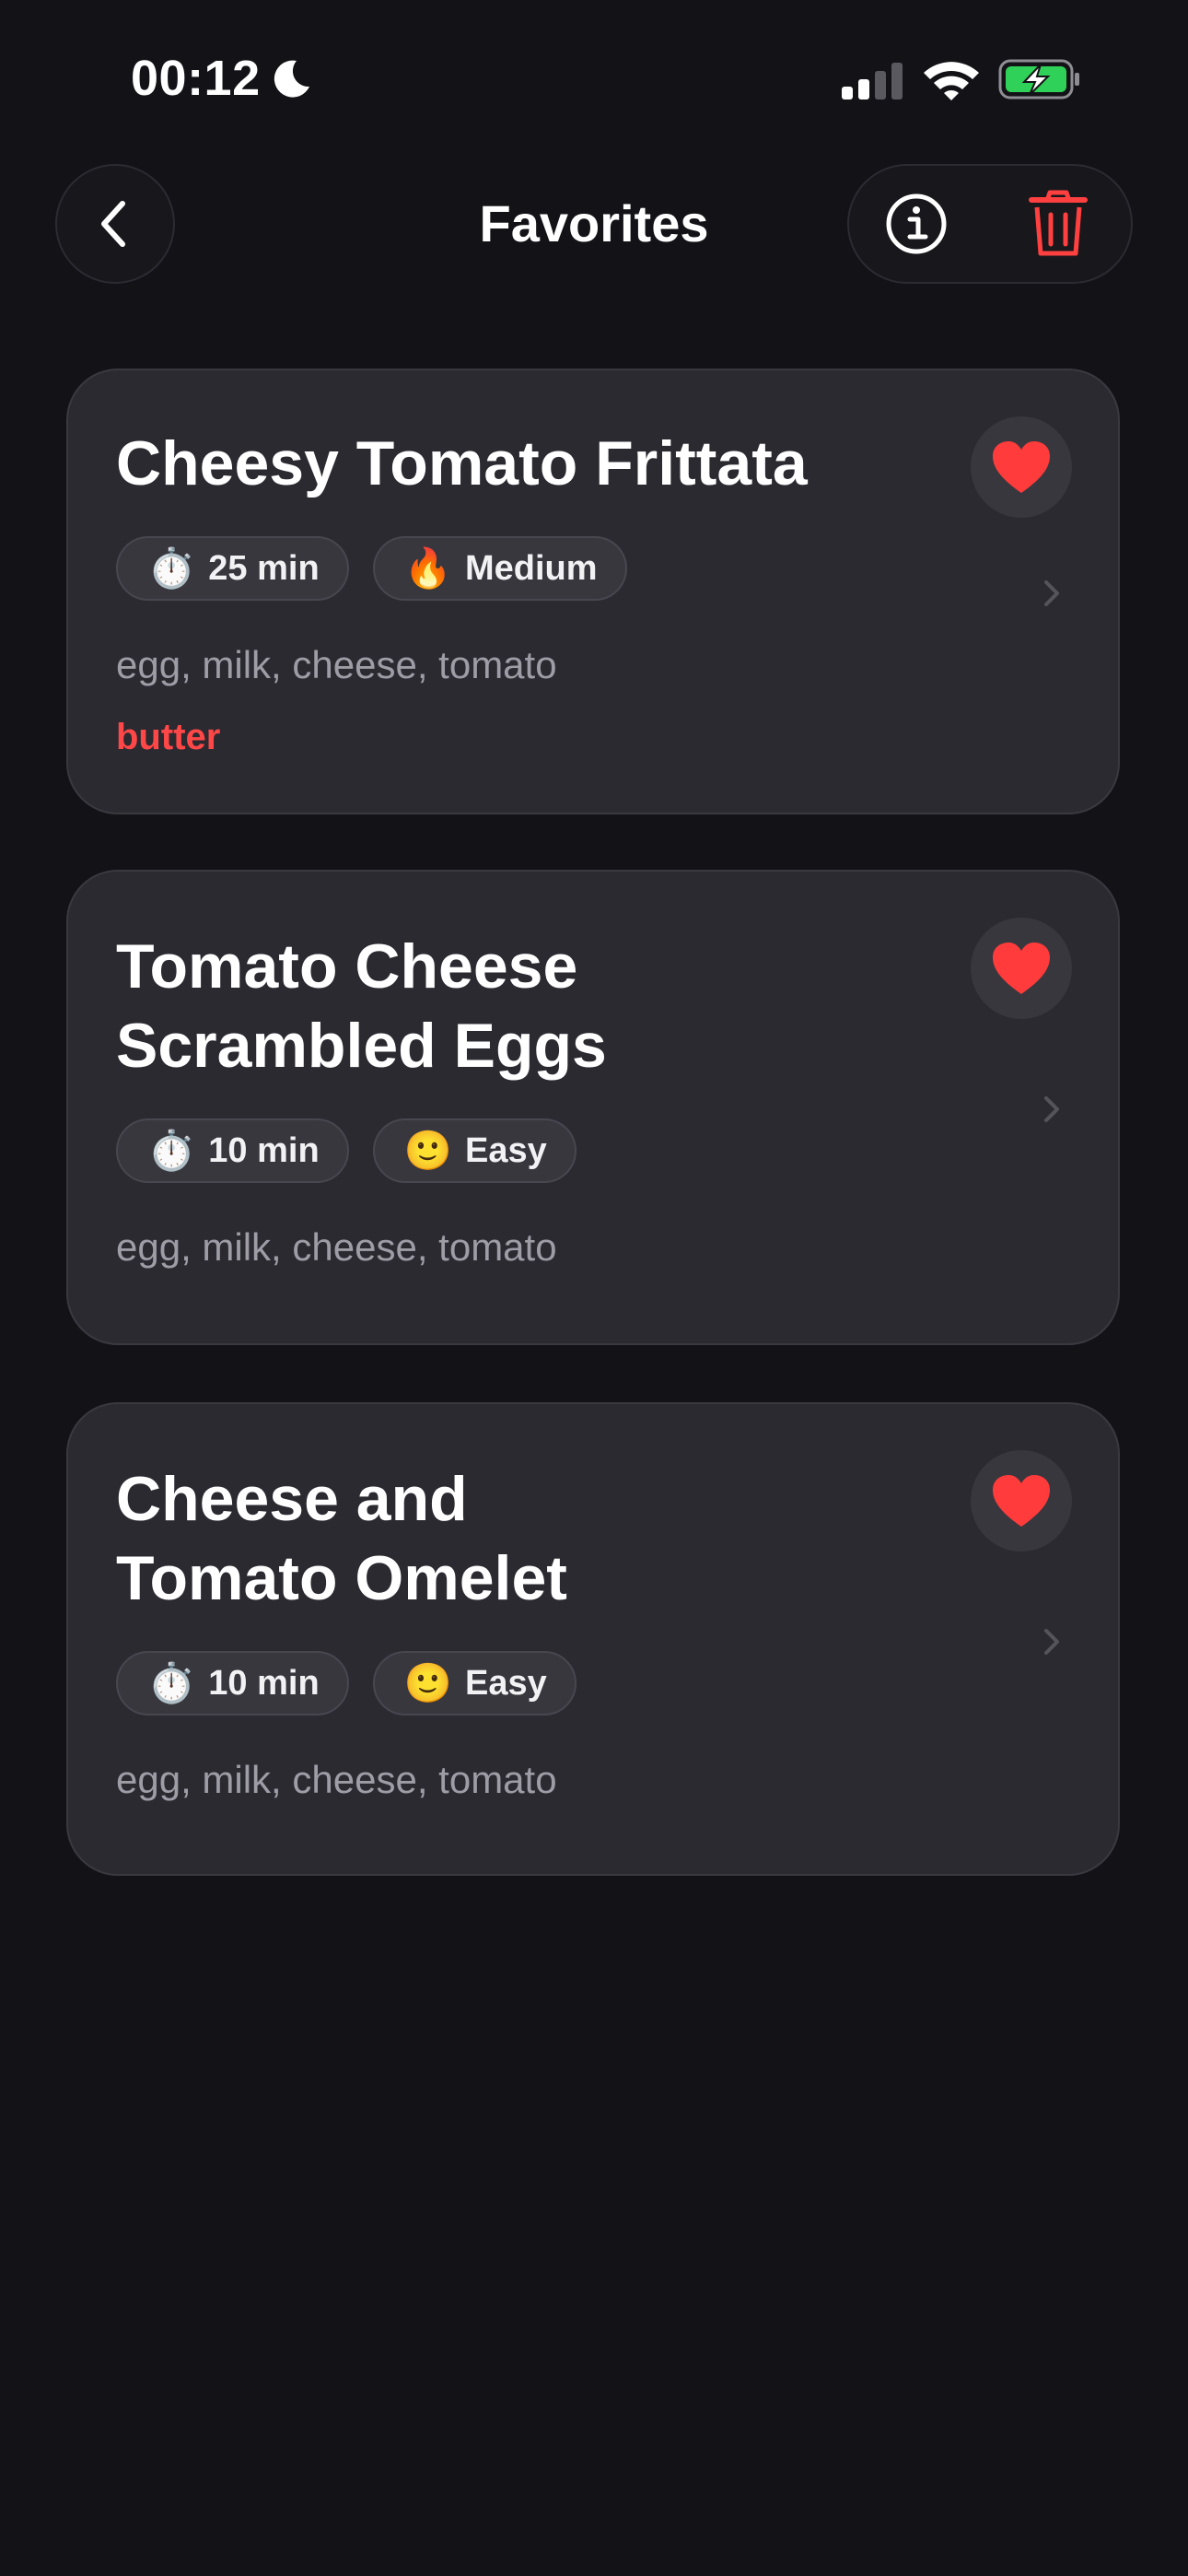 Image resolution: width=1188 pixels, height=2576 pixels. Describe the element at coordinates (549, 1538) in the screenshot. I see `recipe-title: Cheese and Tomato Omelet` at that location.